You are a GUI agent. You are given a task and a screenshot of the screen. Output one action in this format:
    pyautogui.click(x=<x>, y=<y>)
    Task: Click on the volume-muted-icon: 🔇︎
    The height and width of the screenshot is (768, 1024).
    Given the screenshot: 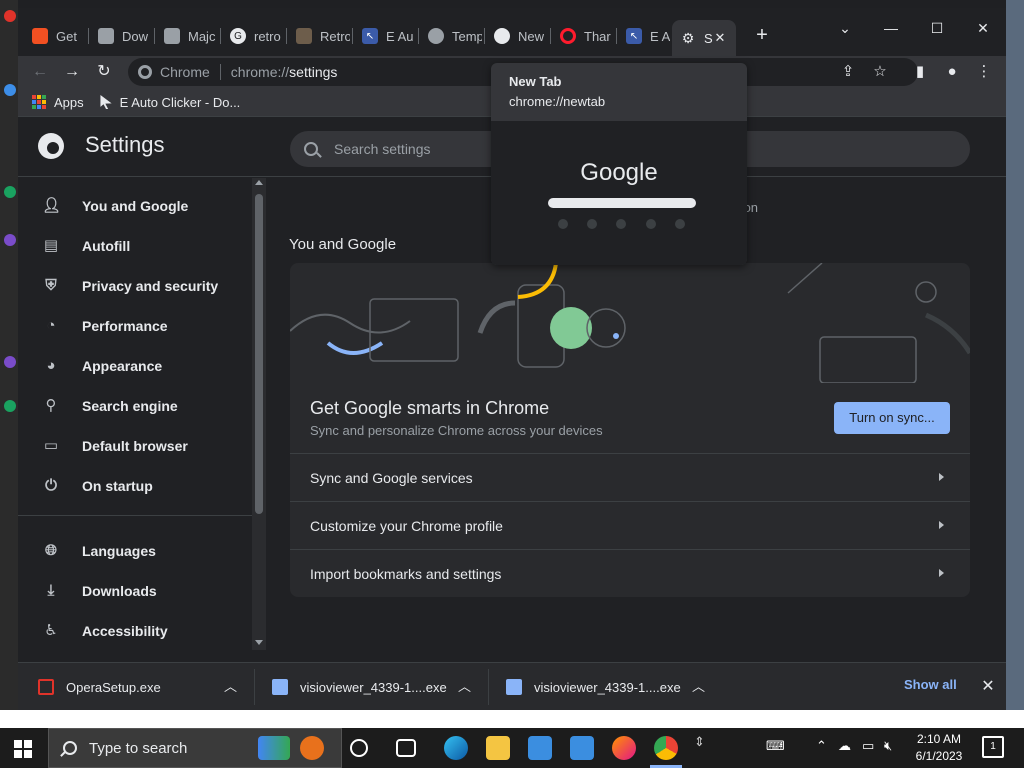 What is the action you would take?
    pyautogui.click(x=888, y=746)
    